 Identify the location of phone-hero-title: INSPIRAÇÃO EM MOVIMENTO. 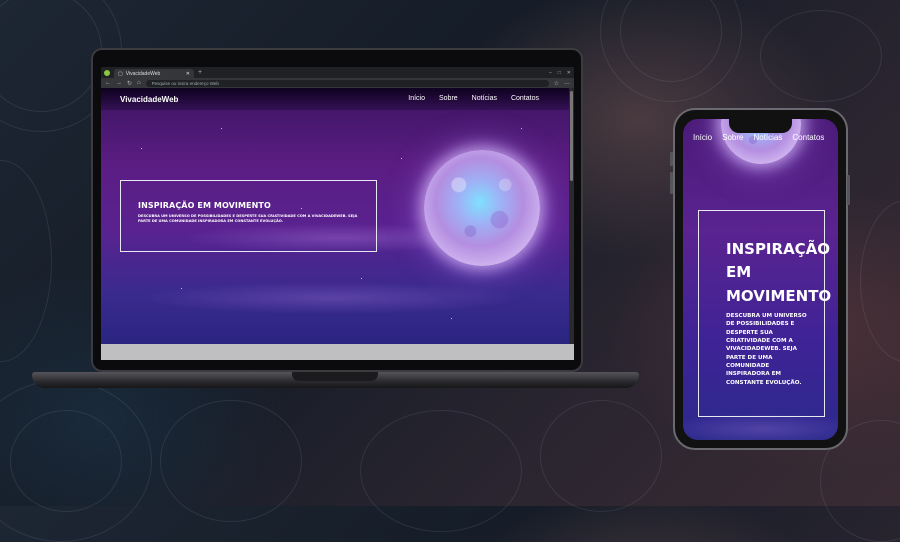
(779, 272).